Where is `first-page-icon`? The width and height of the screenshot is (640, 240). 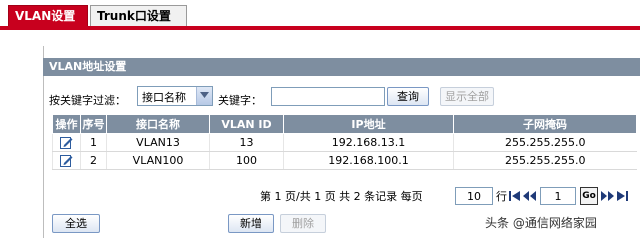
first-page-icon is located at coordinates (514, 196).